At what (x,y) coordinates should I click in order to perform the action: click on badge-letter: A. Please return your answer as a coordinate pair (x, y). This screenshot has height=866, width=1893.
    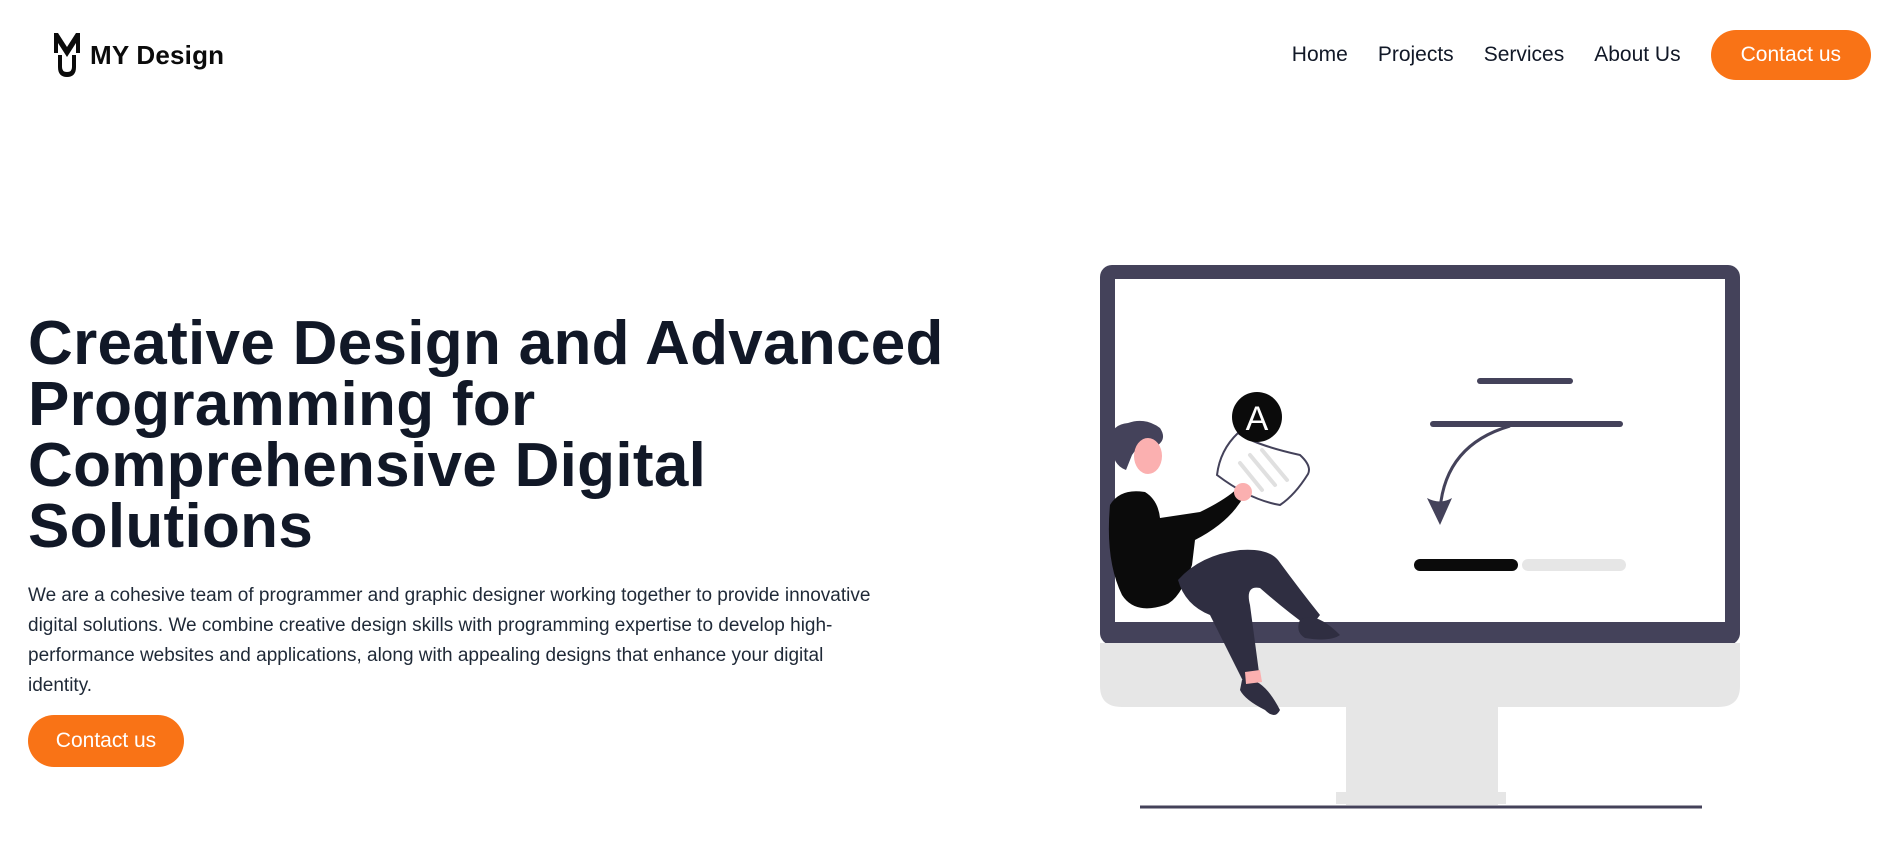
    Looking at the image, I should click on (1257, 419).